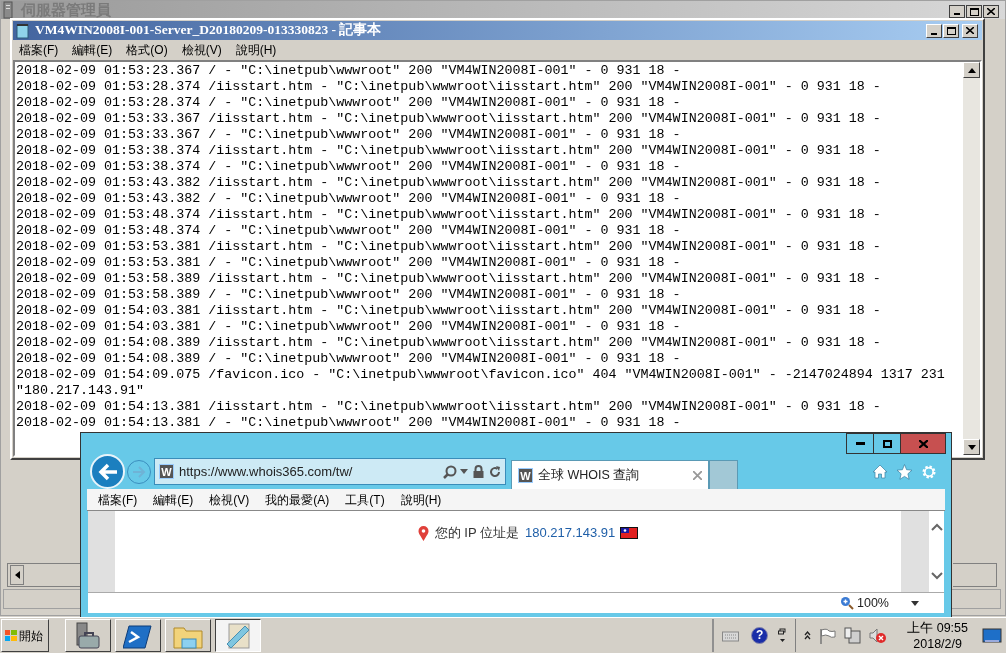 This screenshot has height=653, width=1006. What do you see at coordinates (423, 533) in the screenshot?
I see `location-pin-icon` at bounding box center [423, 533].